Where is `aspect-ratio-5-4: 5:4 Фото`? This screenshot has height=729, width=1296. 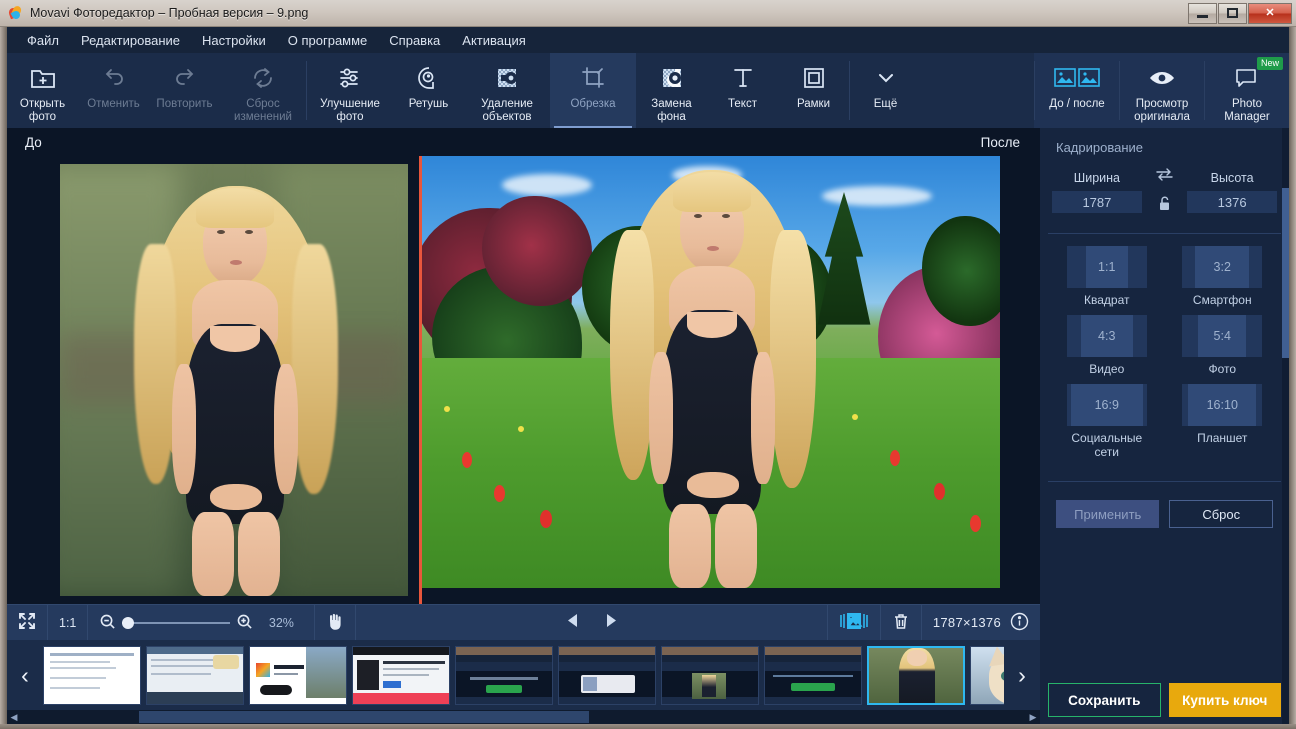
aspect-ratio-5-4: 5:4 Фото is located at coordinates (1223, 345).